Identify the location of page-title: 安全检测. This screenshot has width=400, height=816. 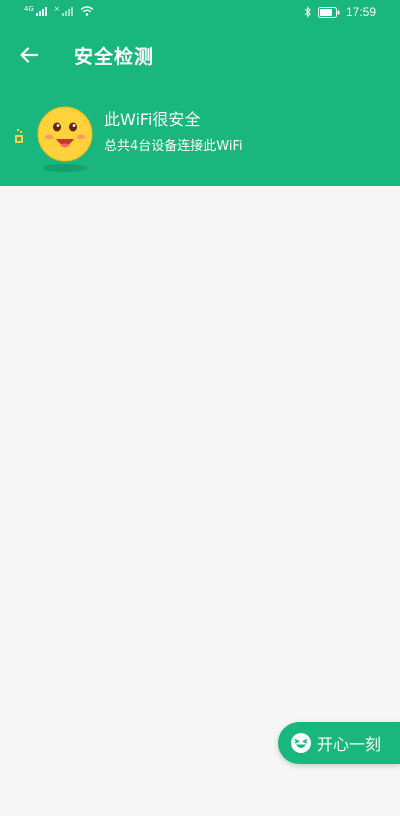
(114, 57).